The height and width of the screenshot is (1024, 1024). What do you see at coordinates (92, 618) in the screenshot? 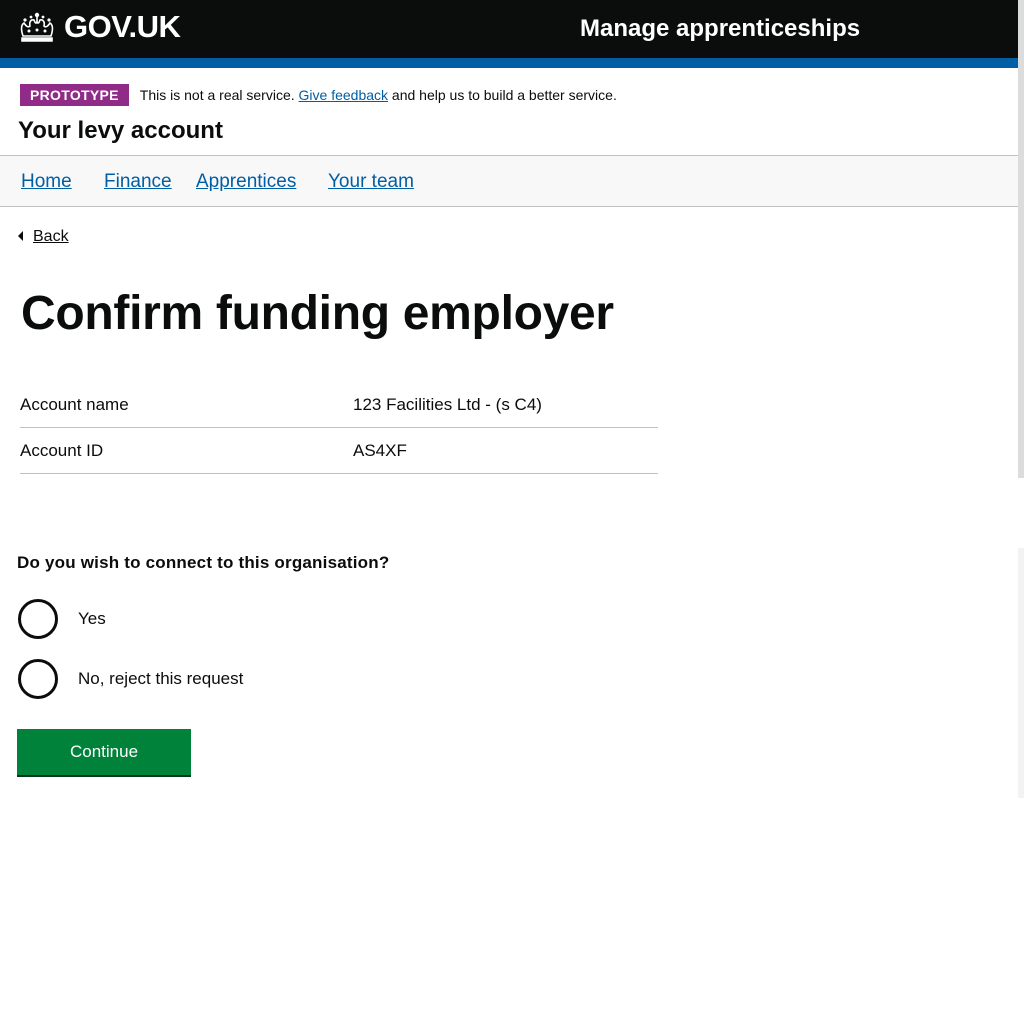
I see `radio-label-yes: Yes` at bounding box center [92, 618].